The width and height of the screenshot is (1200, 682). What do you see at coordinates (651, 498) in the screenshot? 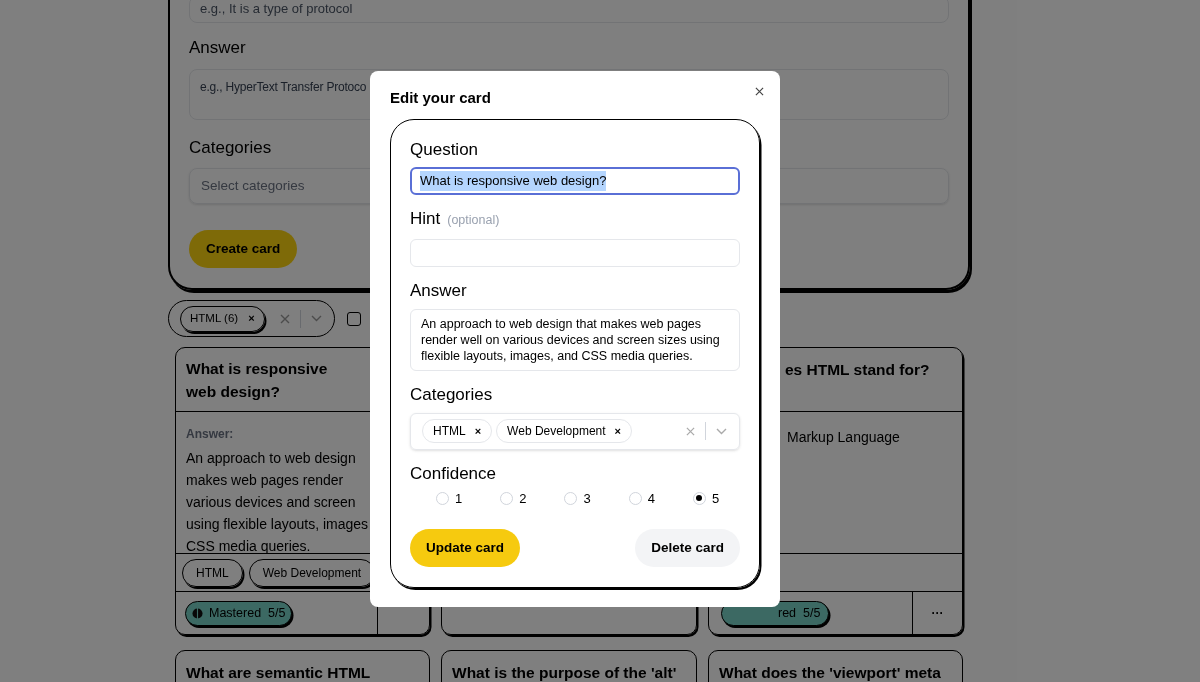
I see `option-label: 4` at bounding box center [651, 498].